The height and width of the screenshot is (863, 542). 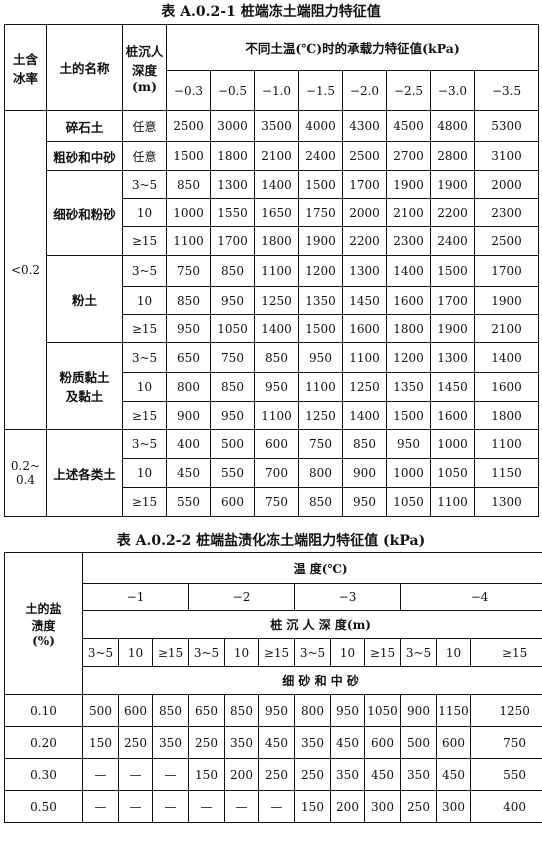 What do you see at coordinates (347, 597) in the screenshot?
I see `temp-header-cell: −3` at bounding box center [347, 597].